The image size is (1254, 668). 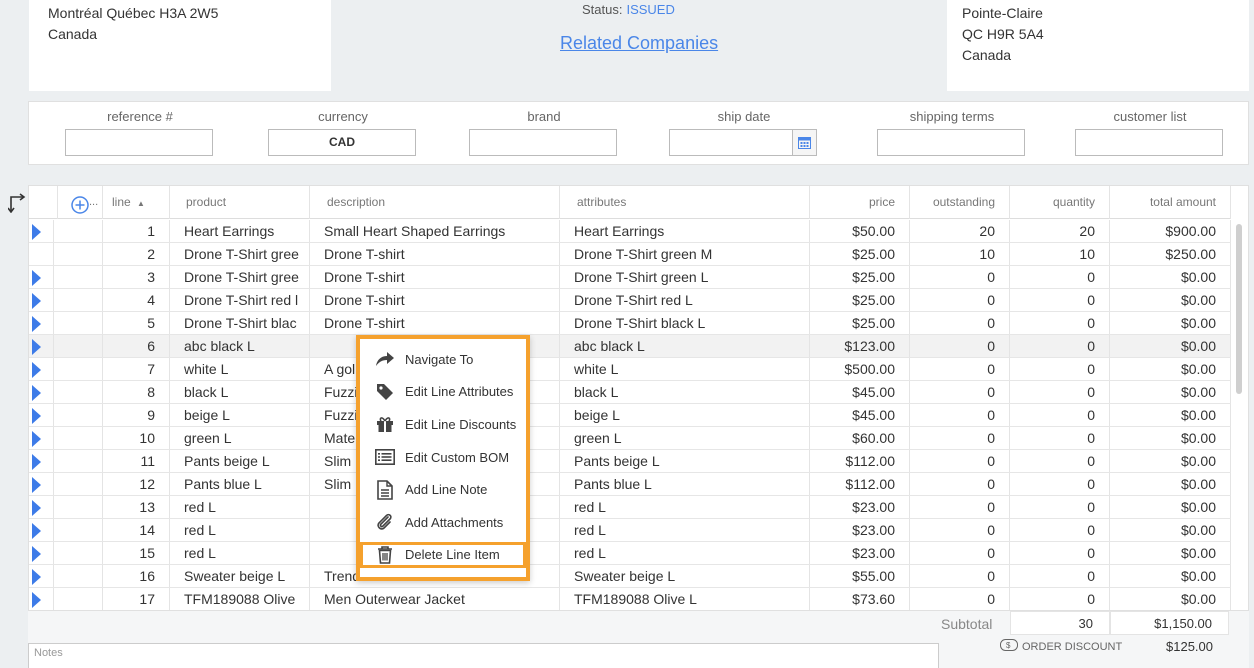 What do you see at coordinates (630, 553) in the screenshot?
I see `table-row: 15 red Lred L $23.00 0 0 $0.00` at bounding box center [630, 553].